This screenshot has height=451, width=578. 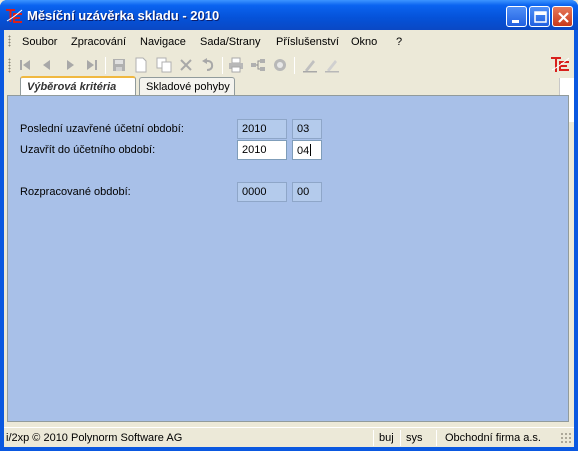 I want to click on tab-label: Výběrová kritéria, so click(x=72, y=87).